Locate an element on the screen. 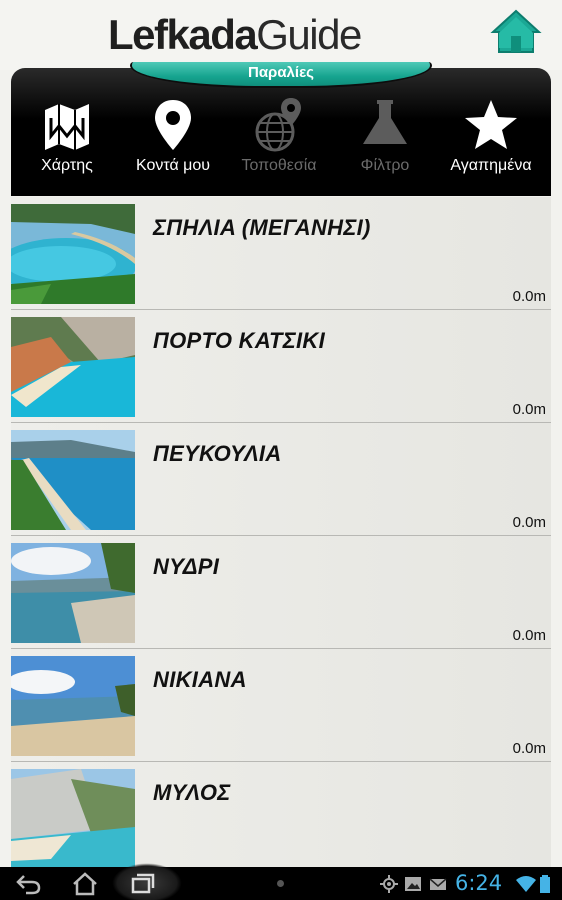 This screenshot has width=562, height=900. toolbar-filter-button: Φίλτρο is located at coordinates (385, 141).